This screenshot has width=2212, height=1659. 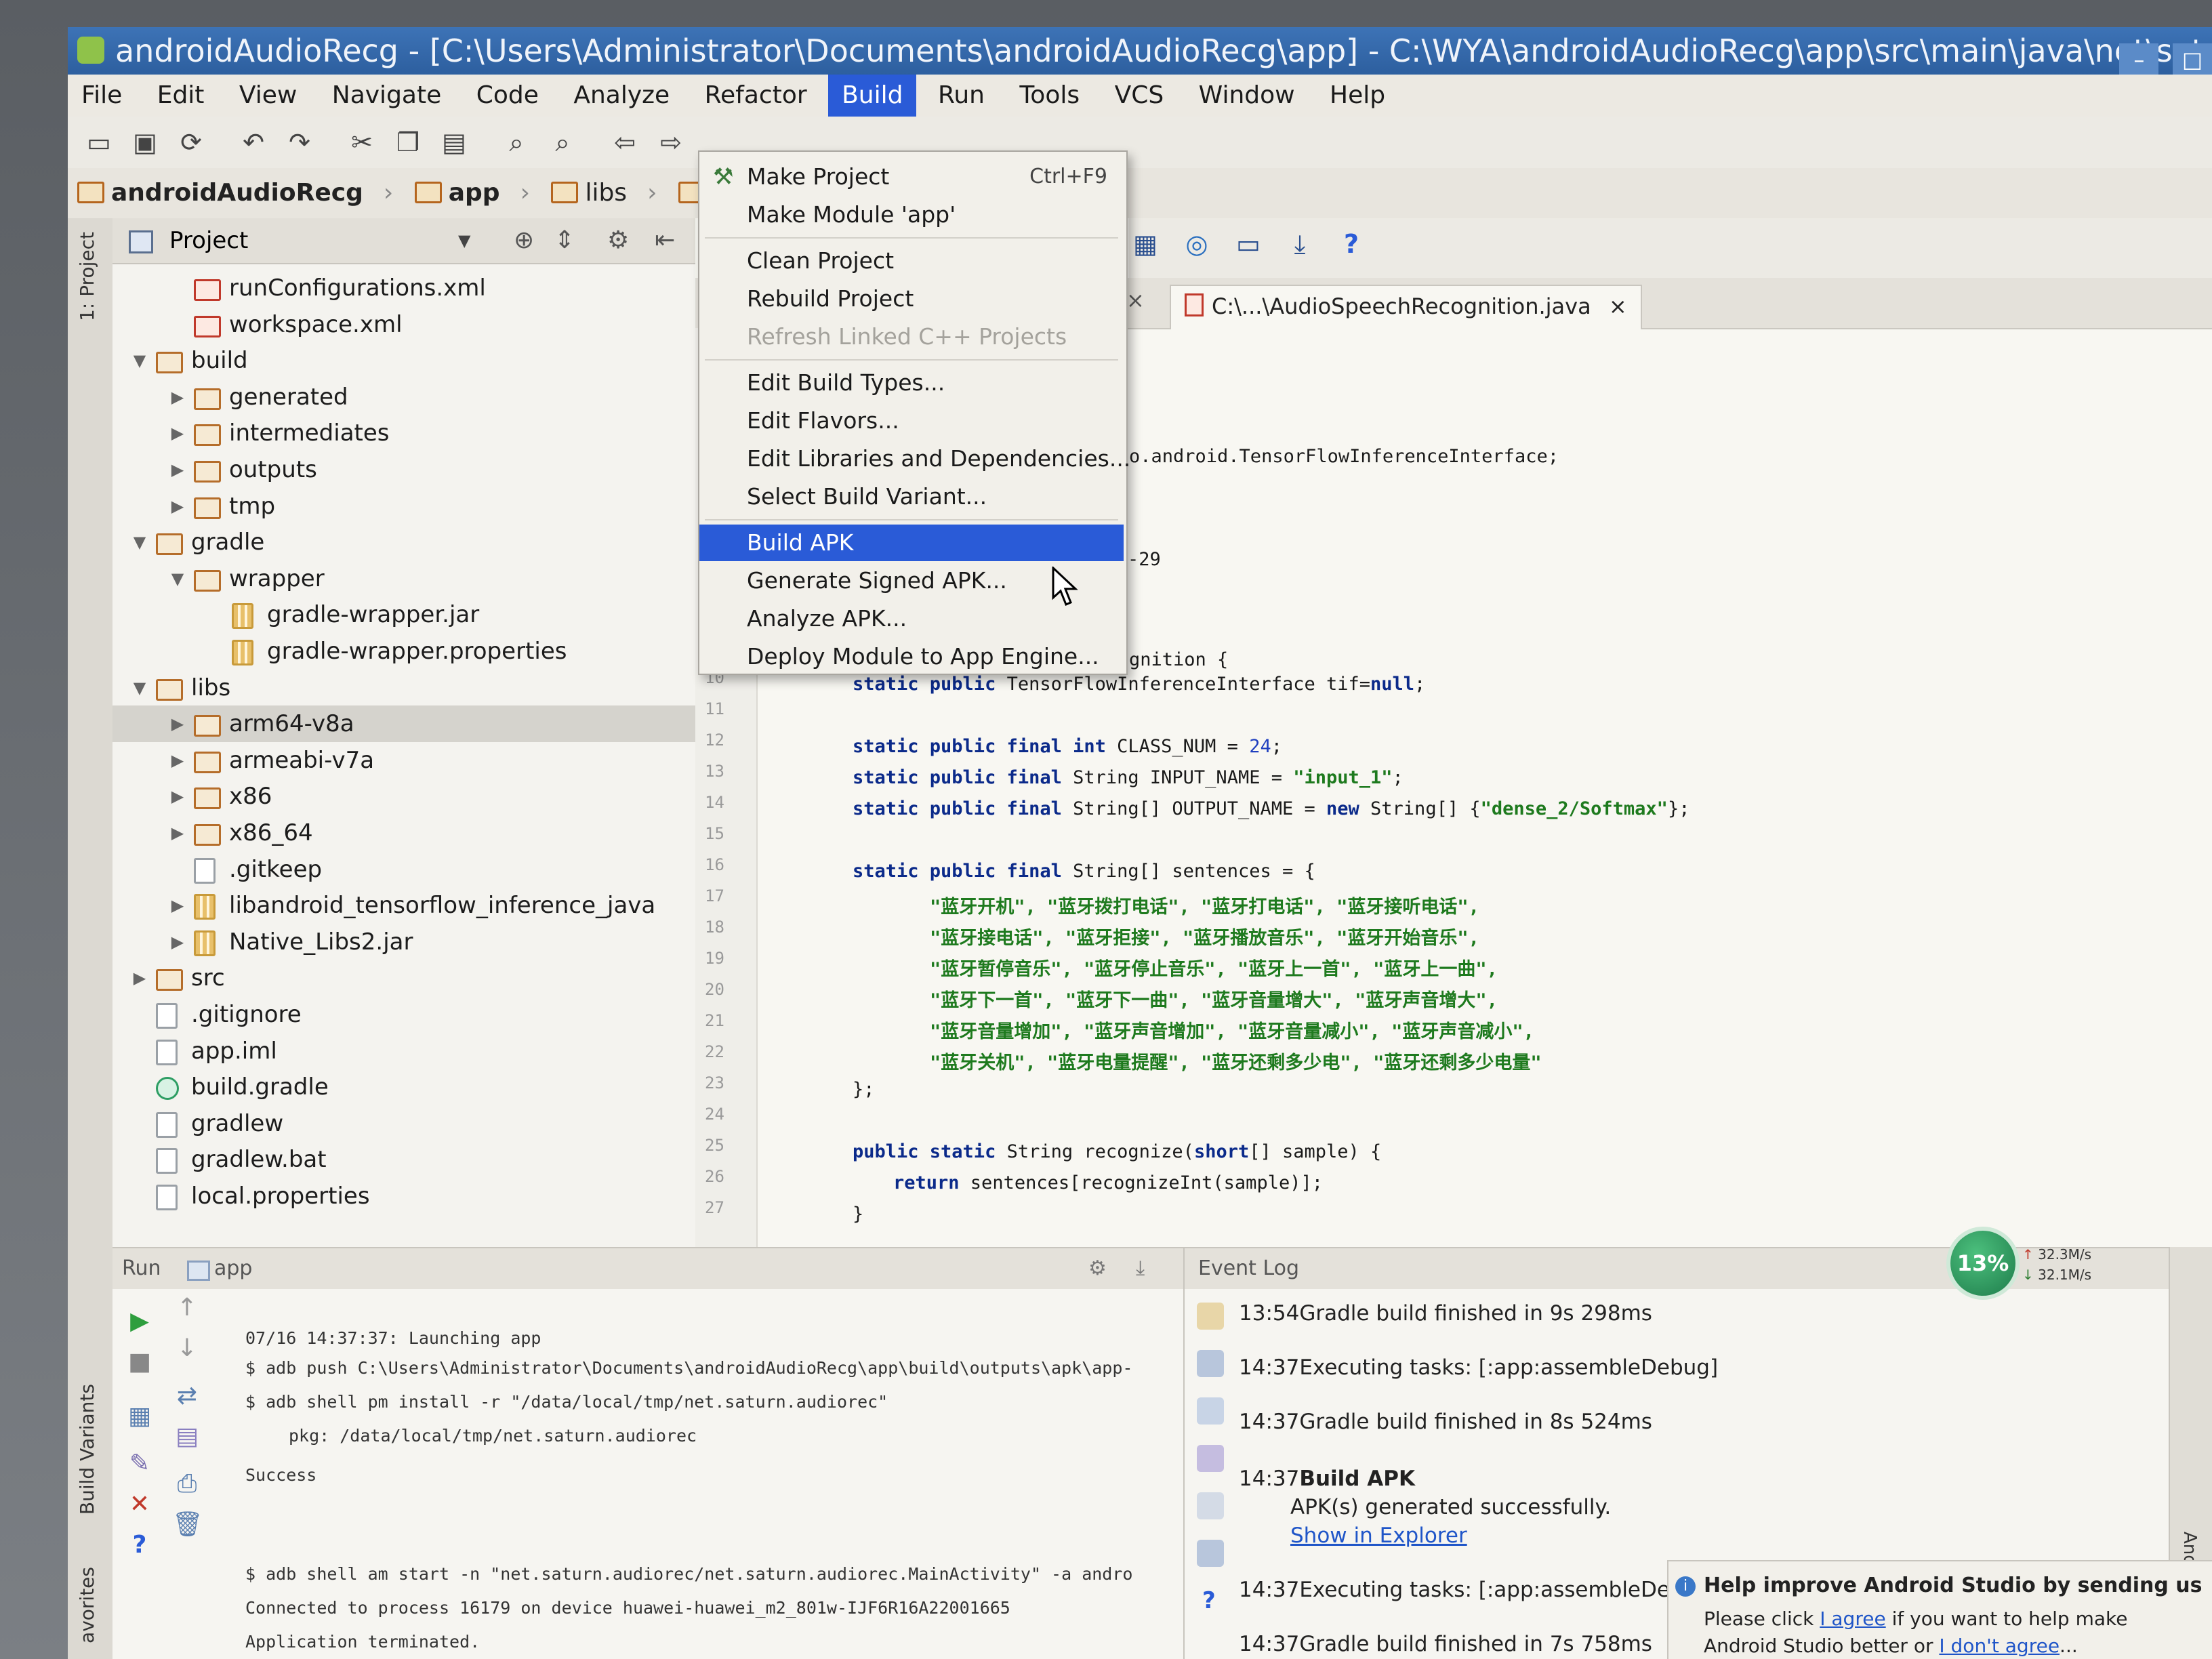 I want to click on tree-item: gradle-wrapper.jar, so click(x=403, y=614).